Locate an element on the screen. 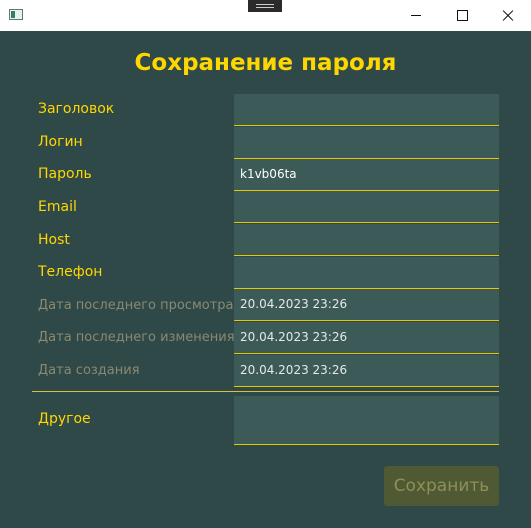 Image resolution: width=531 pixels, height=528 pixels. close-button is located at coordinates (508, 15).